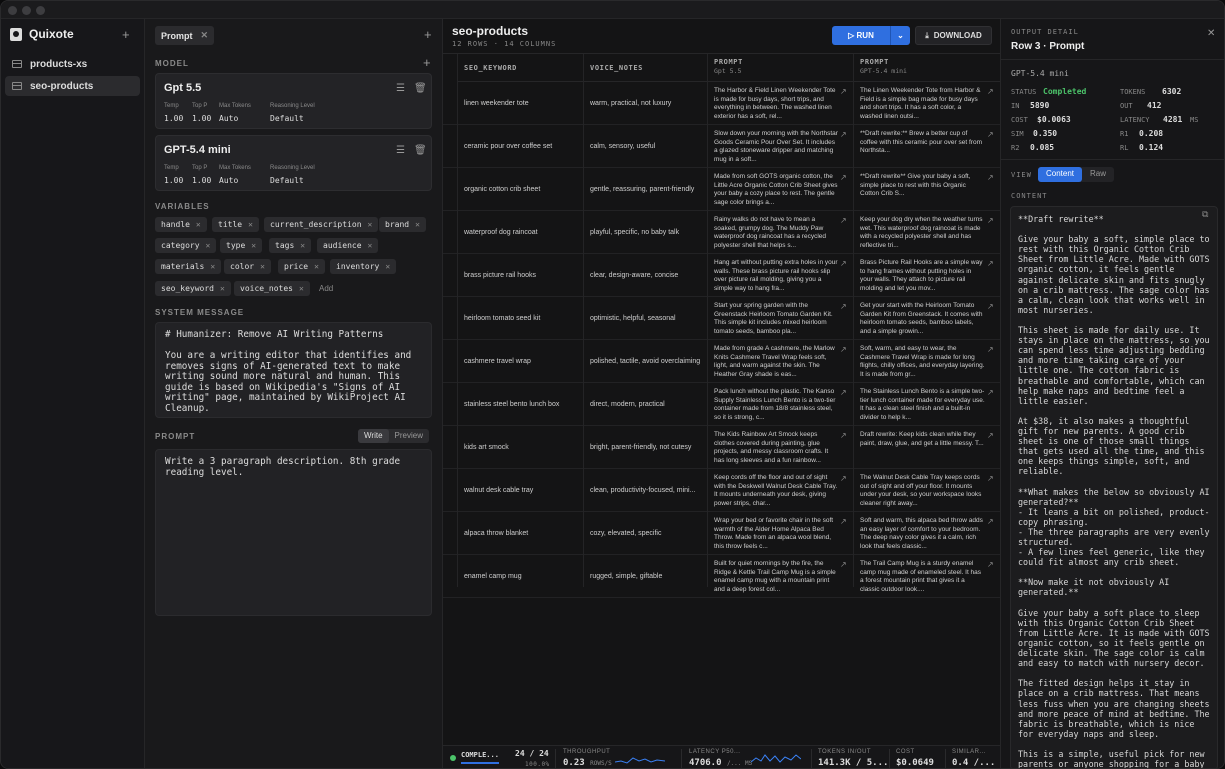  What do you see at coordinates (126, 34) in the screenshot?
I see `add-table-button: +` at bounding box center [126, 34].